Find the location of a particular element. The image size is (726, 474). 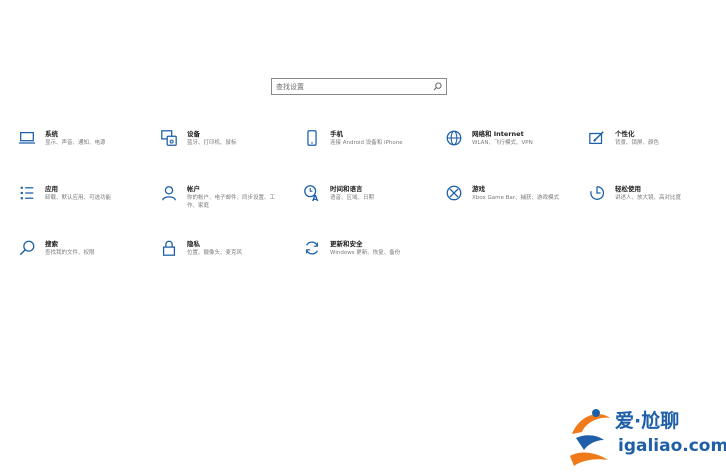

svg-text: A is located at coordinates (315, 197).